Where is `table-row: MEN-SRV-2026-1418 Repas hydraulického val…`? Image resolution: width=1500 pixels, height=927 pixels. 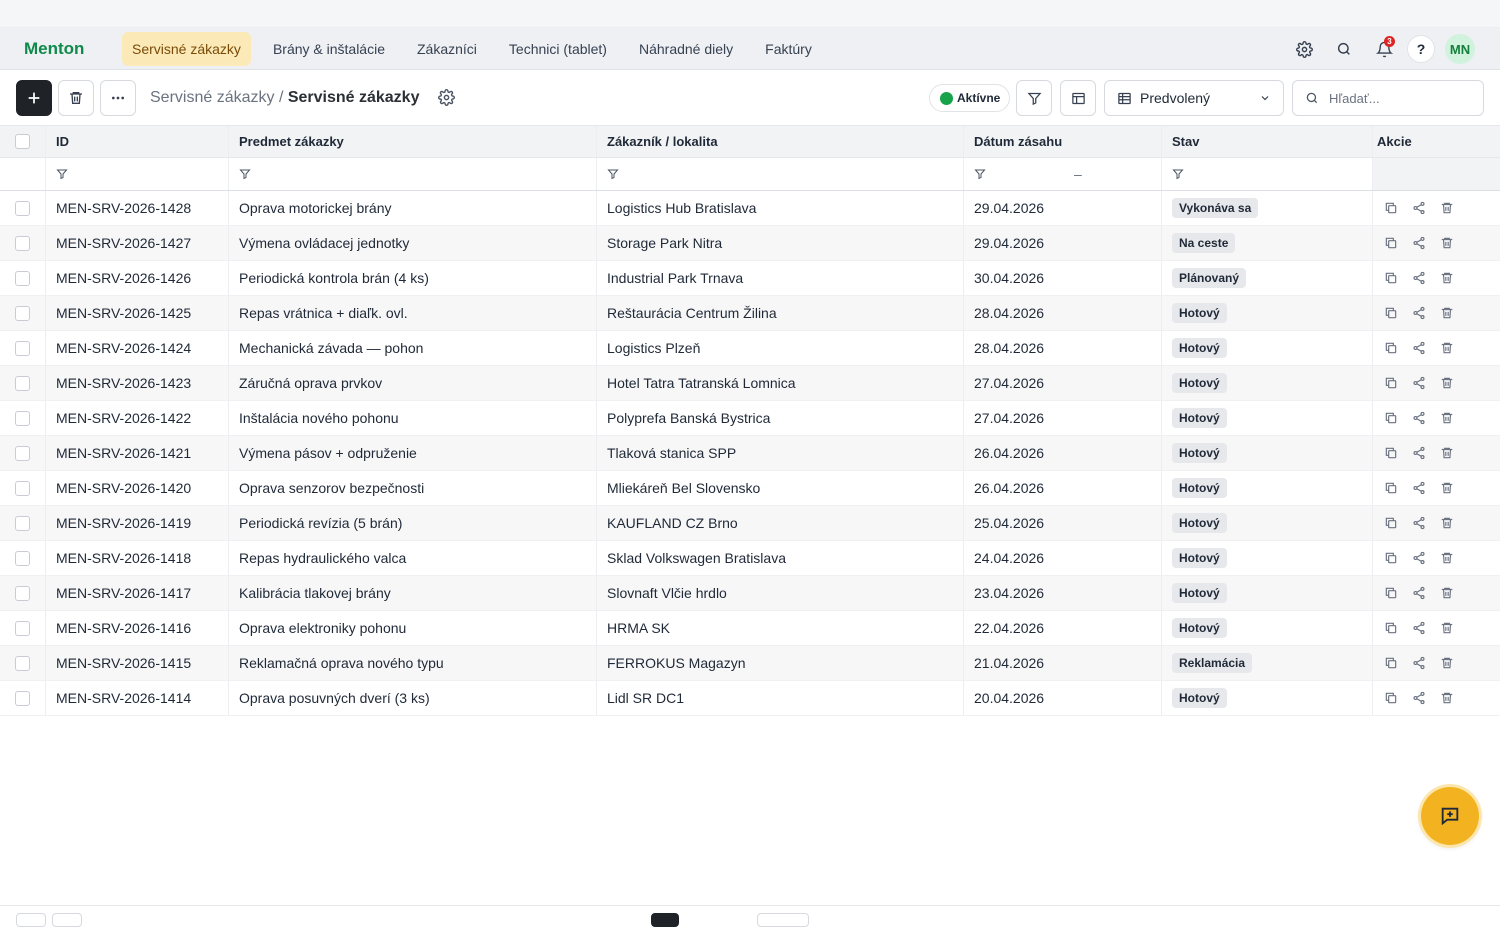
table-row: MEN-SRV-2026-1418 Repas hydraulického val… is located at coordinates (750, 558).